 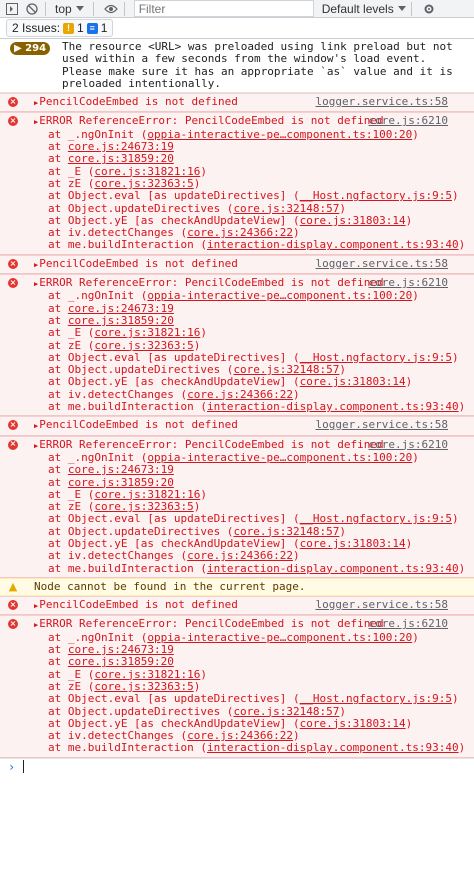 I want to click on clear-console-icon, so click(x=32, y=9).